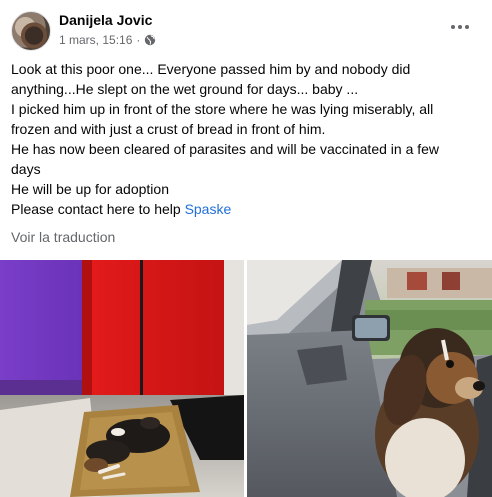 The width and height of the screenshot is (492, 497). I want to click on post-timestamp: 1 mars, 15:16, so click(95, 40).